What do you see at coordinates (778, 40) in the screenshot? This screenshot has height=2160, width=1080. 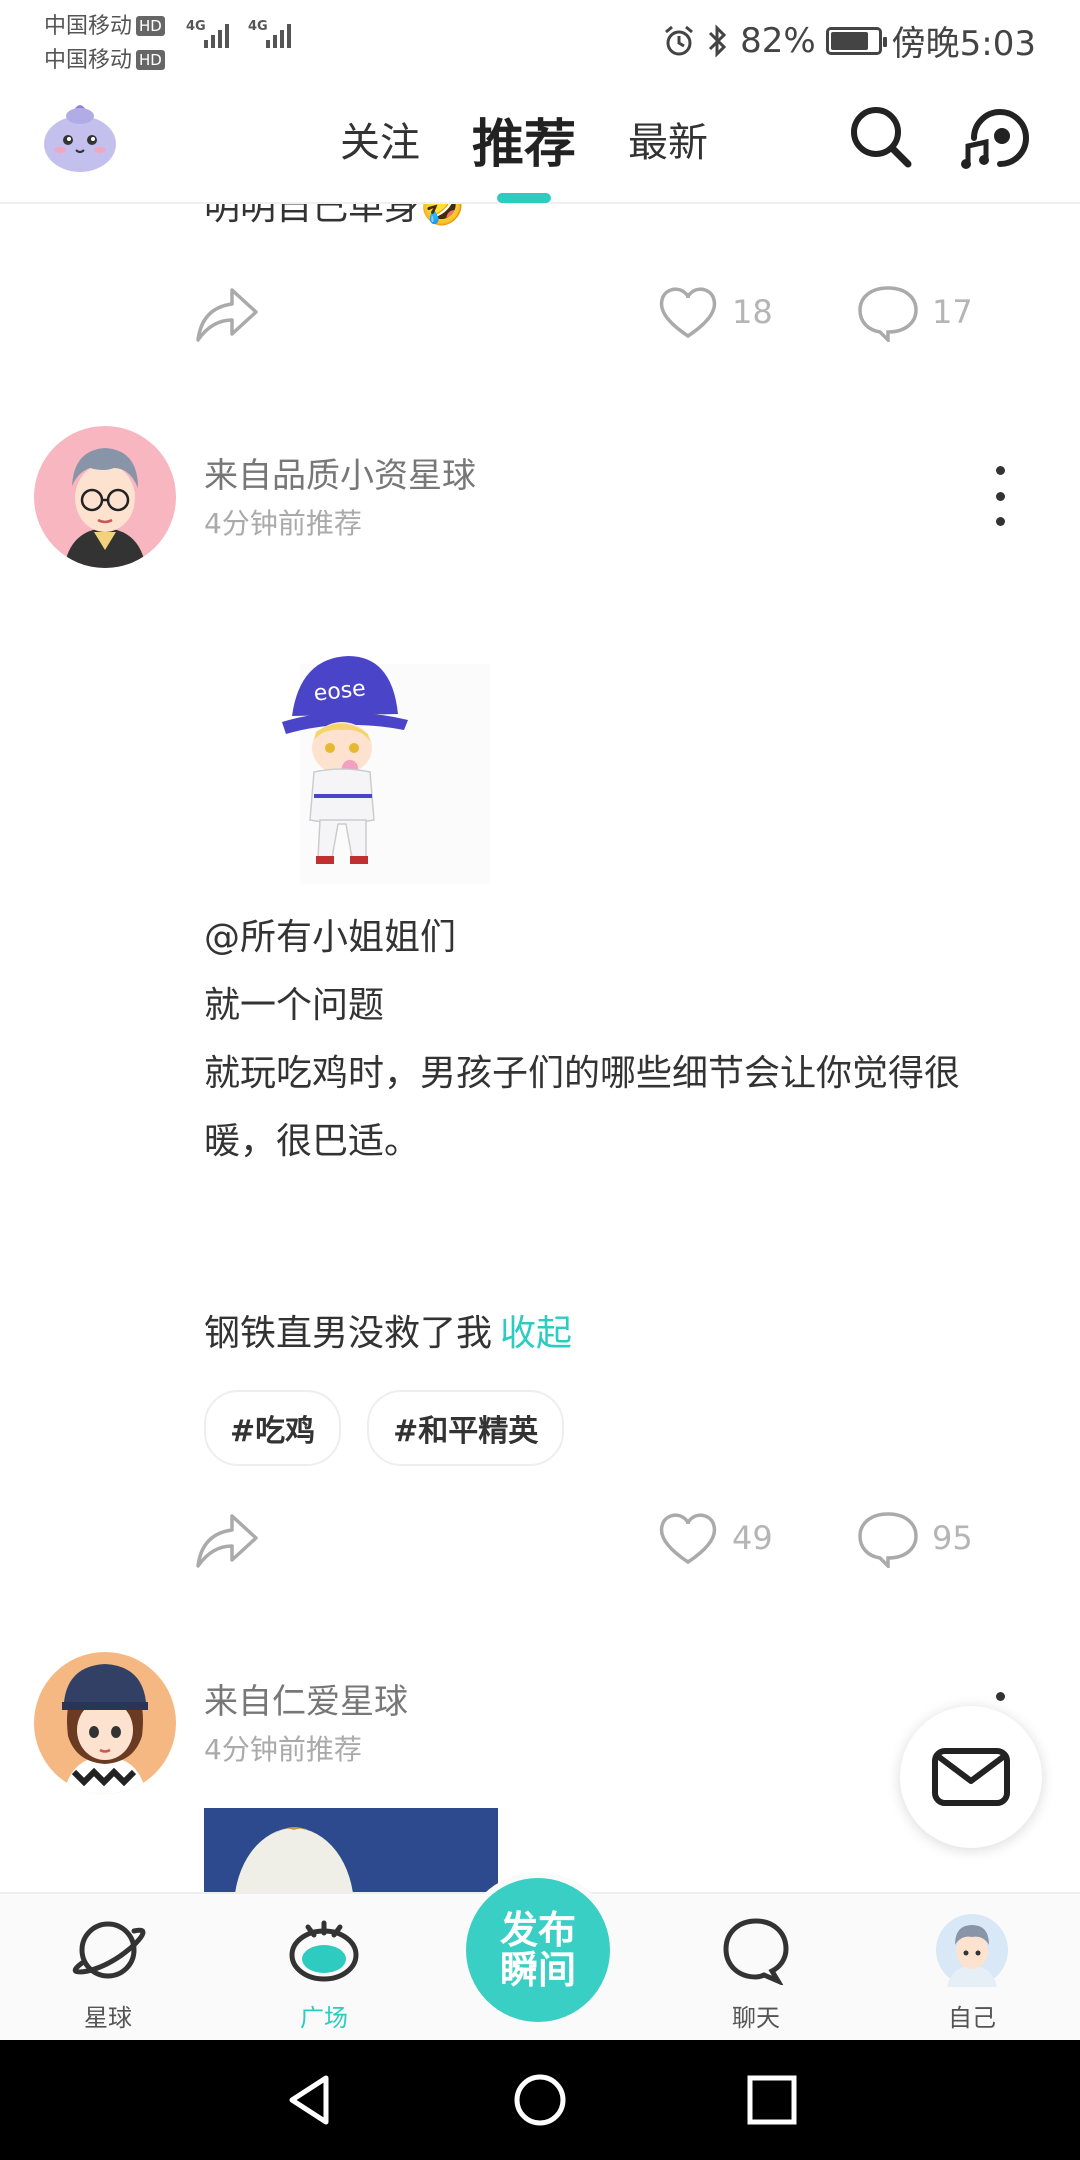 I see `battery-percent: 82%` at bounding box center [778, 40].